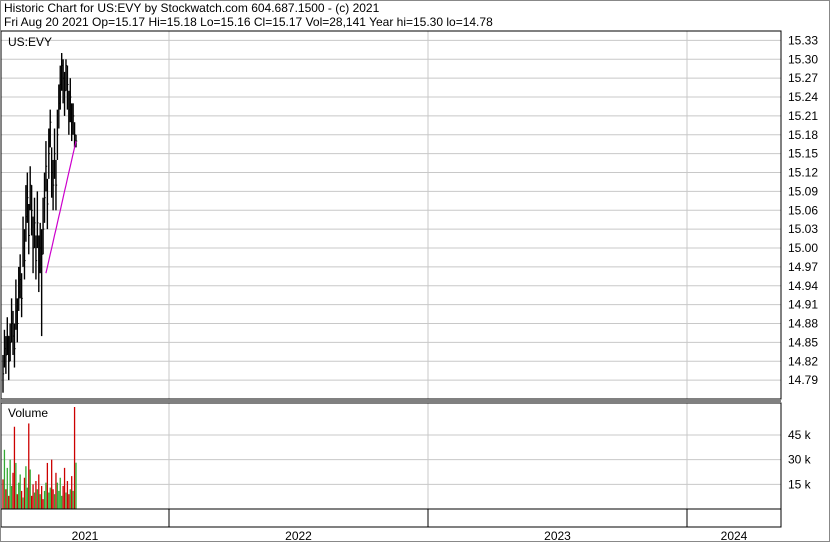  I want to click on year-label: 2023, so click(557, 536).